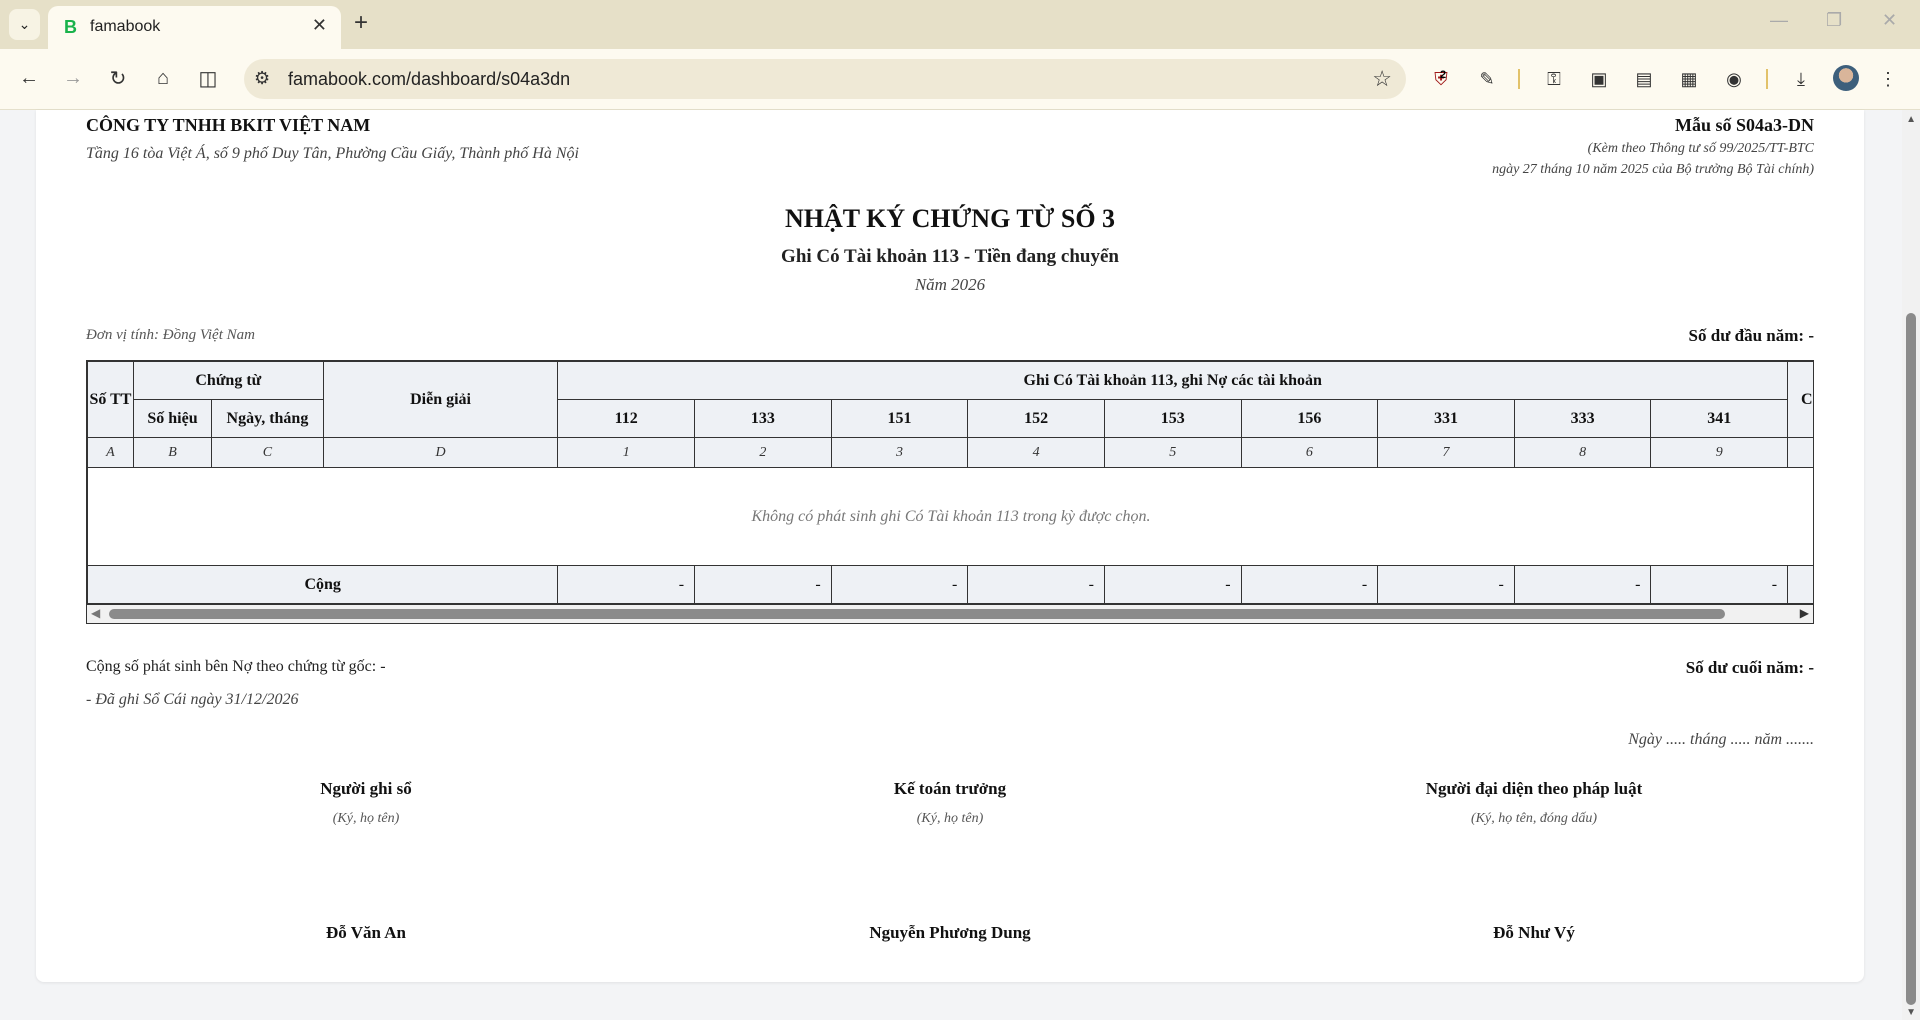  I want to click on scroll-down-icon: ▼, so click(1911, 1012).